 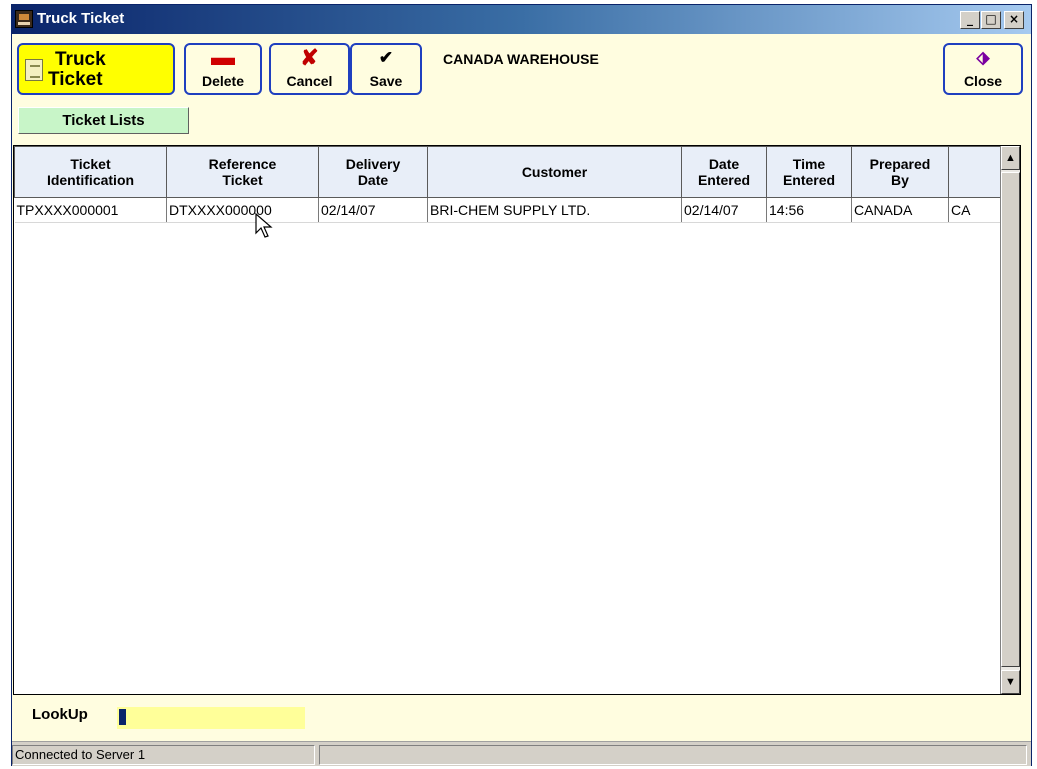 I want to click on close-button: ⬗ Close, so click(x=983, y=69).